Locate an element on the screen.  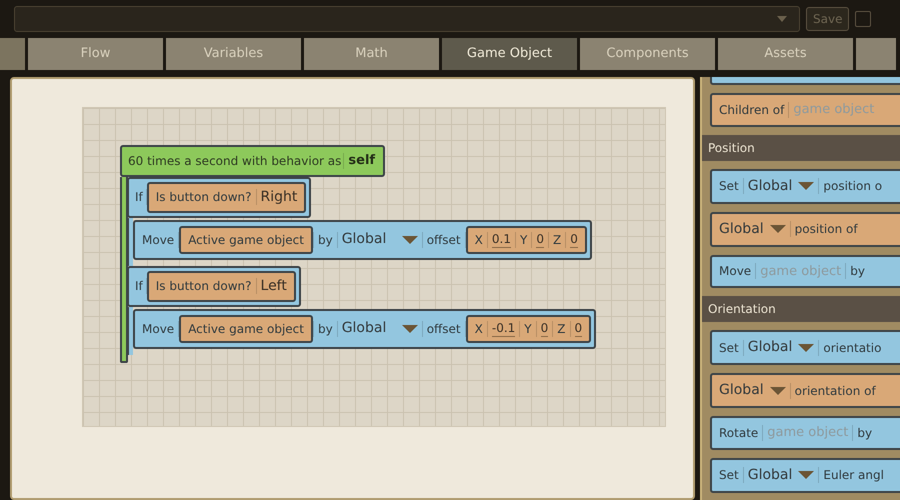
event-target: self is located at coordinates (362, 160).